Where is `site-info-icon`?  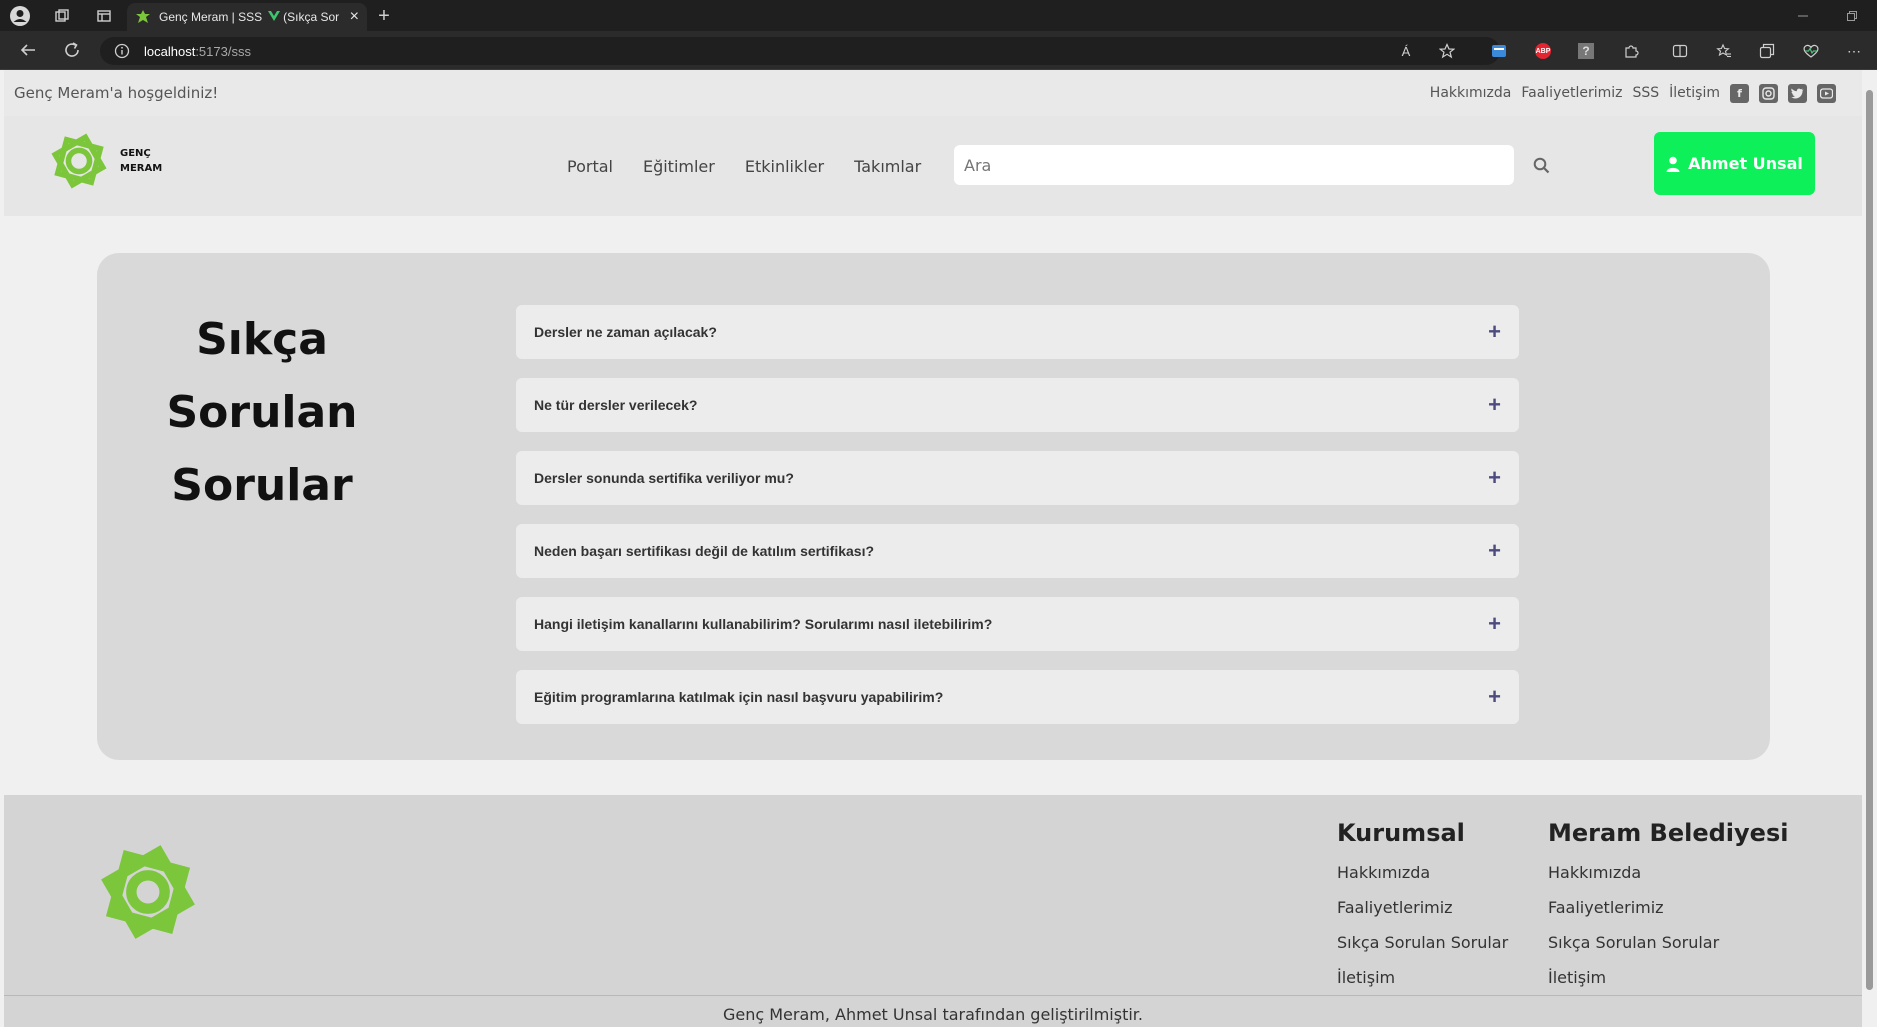
site-info-icon is located at coordinates (122, 51).